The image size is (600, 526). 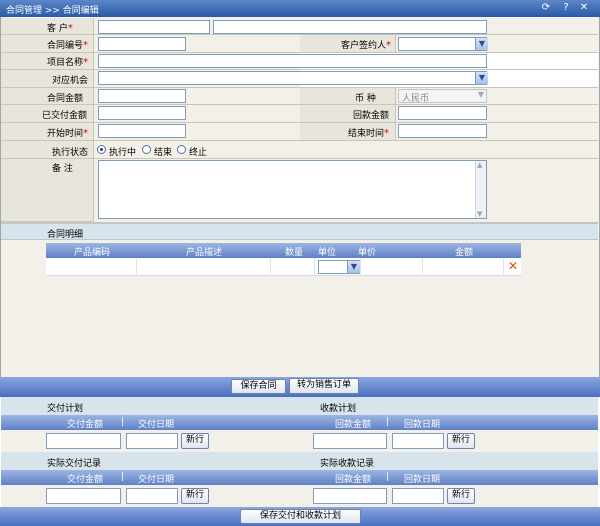 I want to click on receipt-plan-title: 收款计划, so click(x=338, y=409).